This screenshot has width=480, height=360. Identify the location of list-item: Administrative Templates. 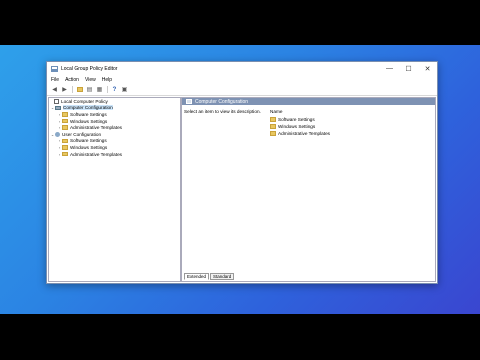
(300, 133).